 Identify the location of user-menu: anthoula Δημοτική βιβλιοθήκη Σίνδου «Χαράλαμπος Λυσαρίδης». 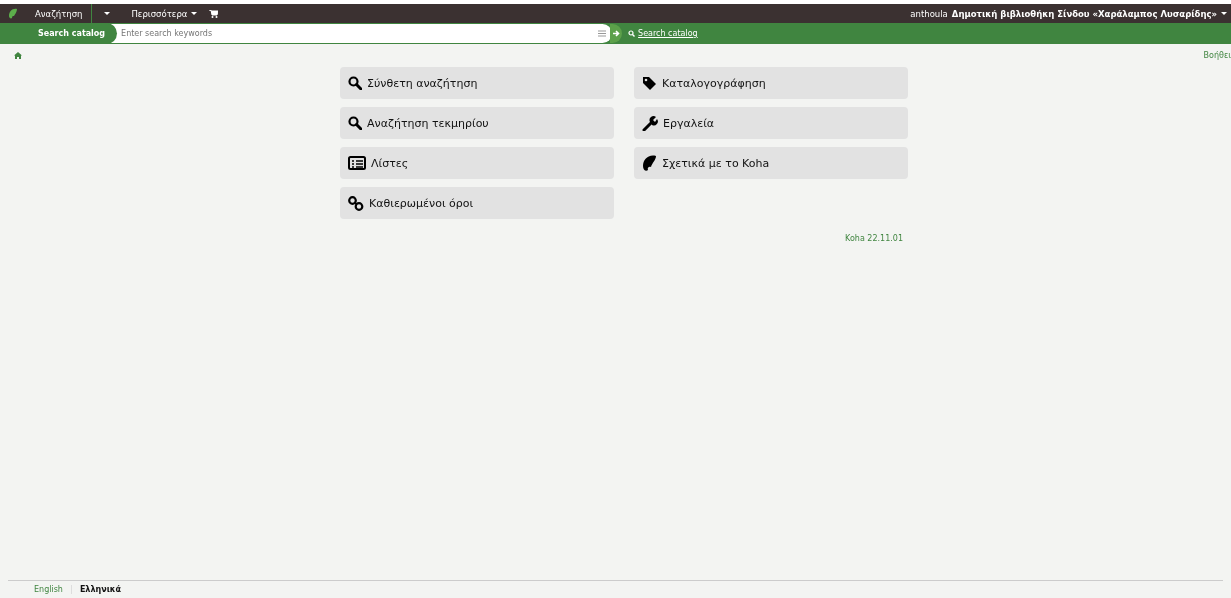
(1068, 13).